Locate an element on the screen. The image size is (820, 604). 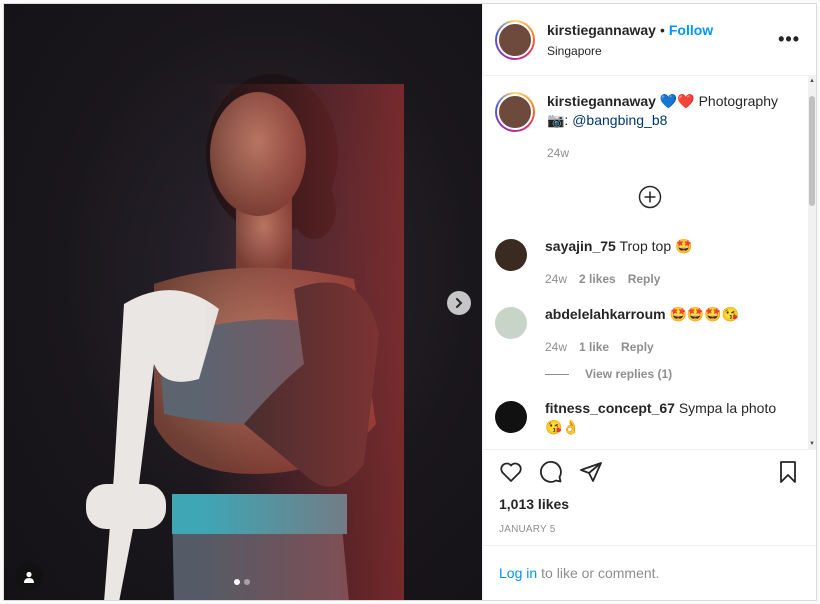
carousel-dots is located at coordinates (242, 582).